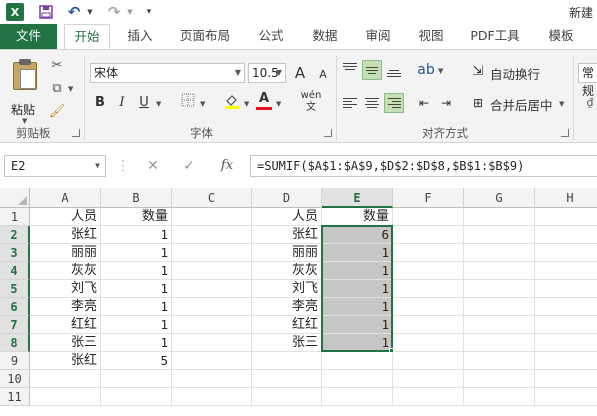 Image resolution: width=597 pixels, height=416 pixels. Describe the element at coordinates (561, 104) in the screenshot. I see `merge-dropdown-icon: ▼` at that location.